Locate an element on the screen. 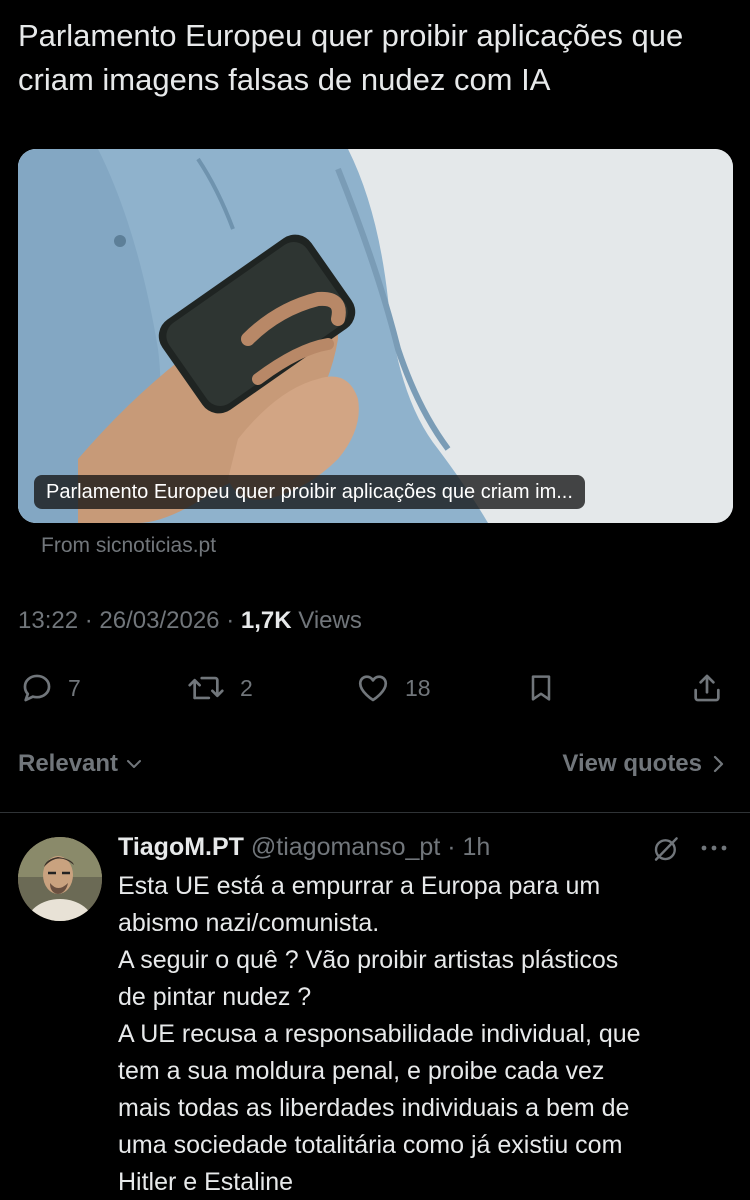  view-quotes-link: View quotes is located at coordinates (644, 764).